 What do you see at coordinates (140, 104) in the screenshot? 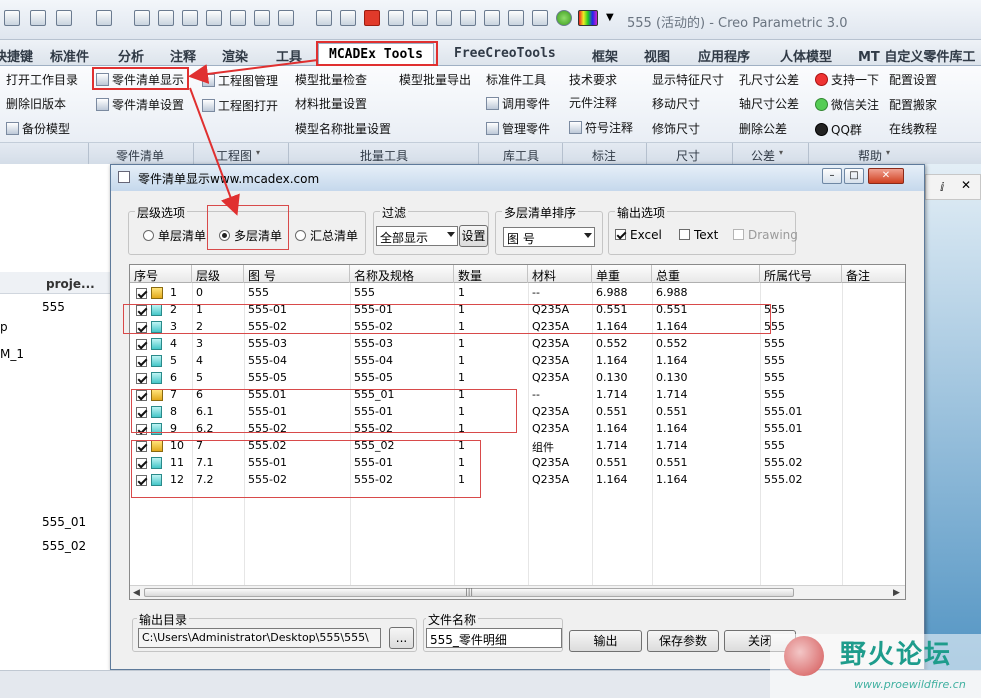
I see `part-list-settings-button: 零件清单设置` at bounding box center [140, 104].